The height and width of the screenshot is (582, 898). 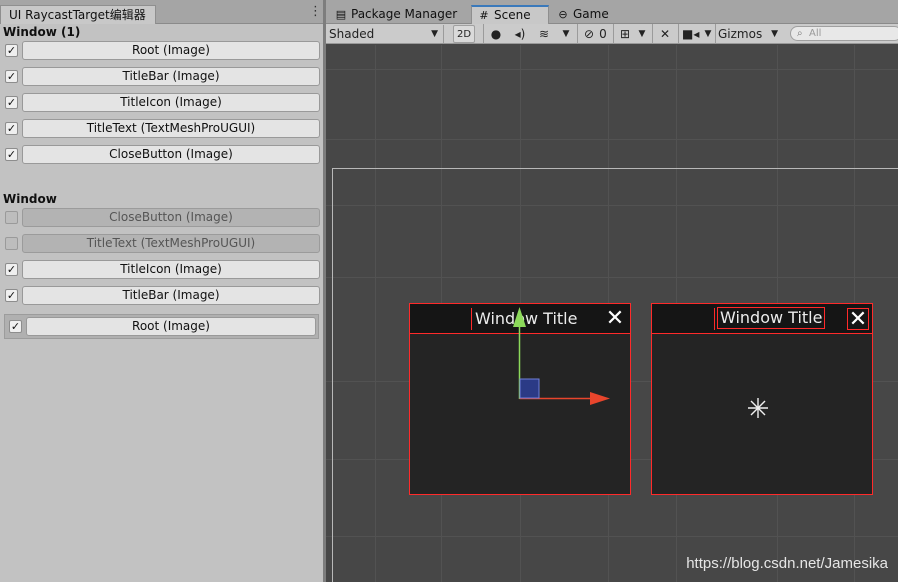 What do you see at coordinates (352, 34) in the screenshot?
I see `shading-mode-value: Shaded` at bounding box center [352, 34].